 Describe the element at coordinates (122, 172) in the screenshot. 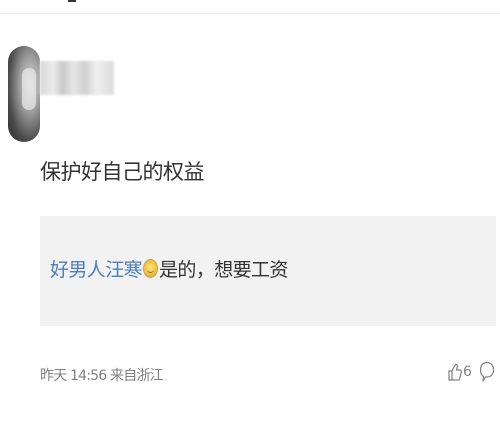

I see `comment-text: 保护好自己的权益` at that location.